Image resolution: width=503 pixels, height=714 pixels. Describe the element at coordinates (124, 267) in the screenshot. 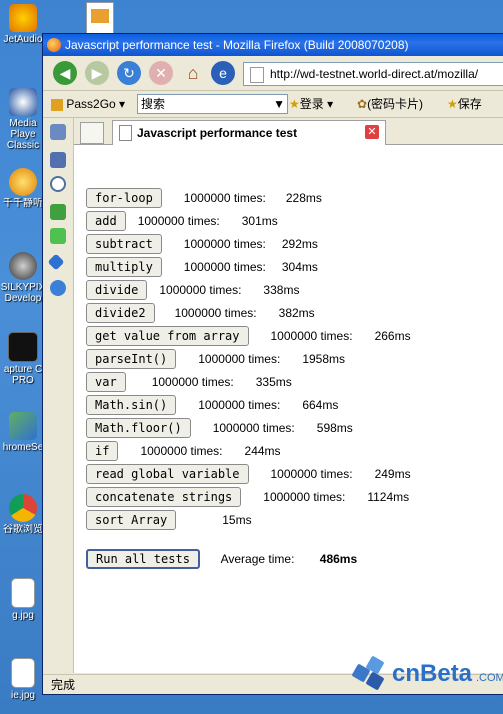

I see `test-button: multiply` at that location.